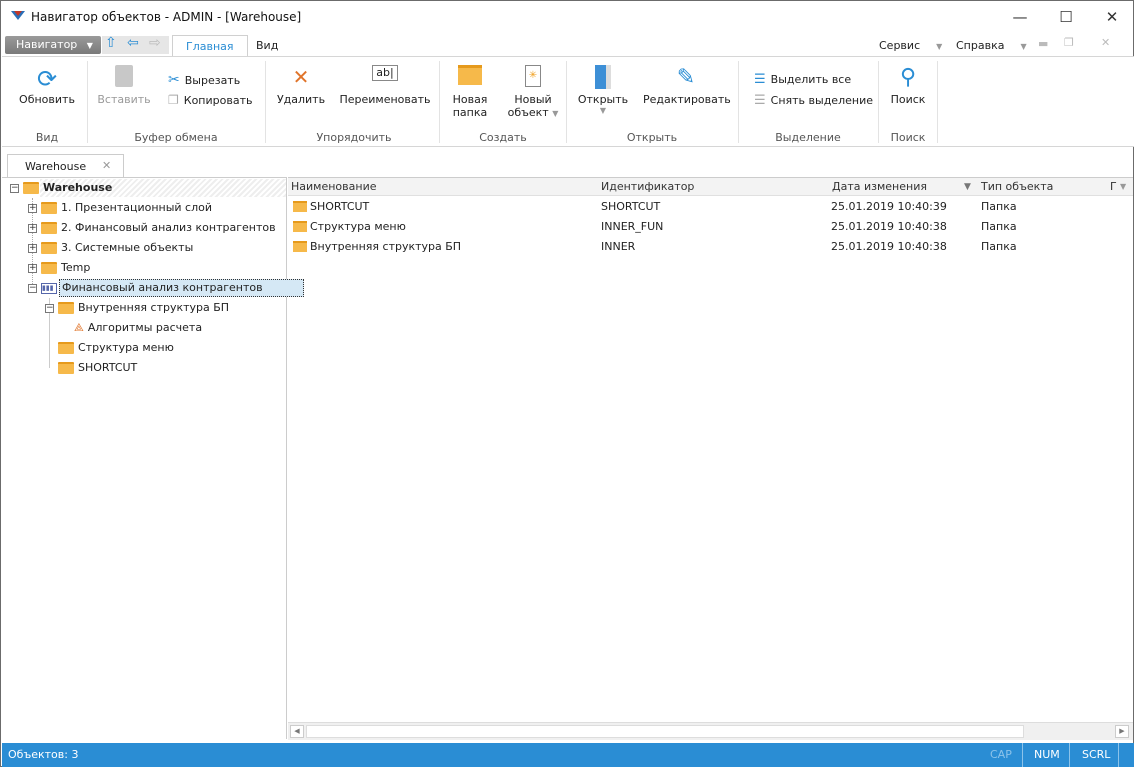  I want to click on tree-node-selected: − ▮▮▮ Финансовый анализ контрагентов, so click(166, 288).